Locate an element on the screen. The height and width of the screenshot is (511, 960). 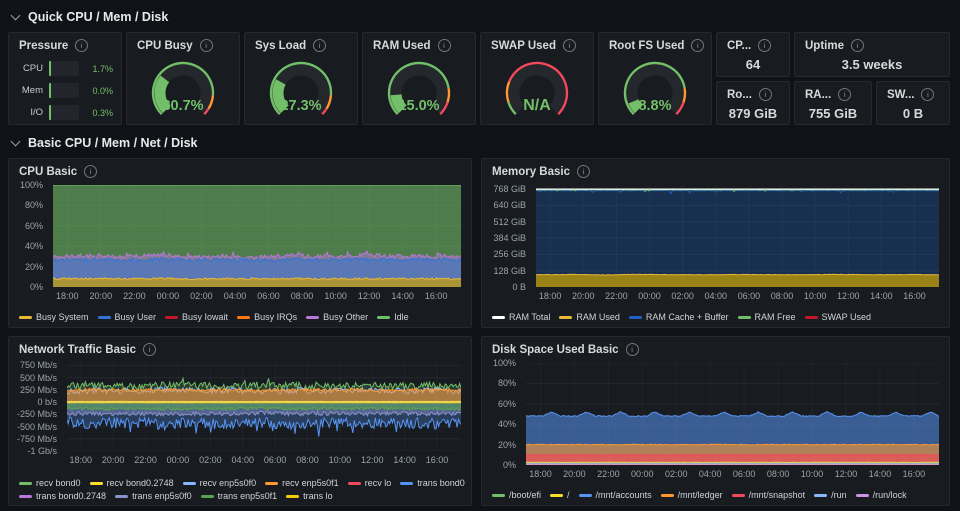
legend-item: /mnt/ledger is located at coordinates (691, 495).